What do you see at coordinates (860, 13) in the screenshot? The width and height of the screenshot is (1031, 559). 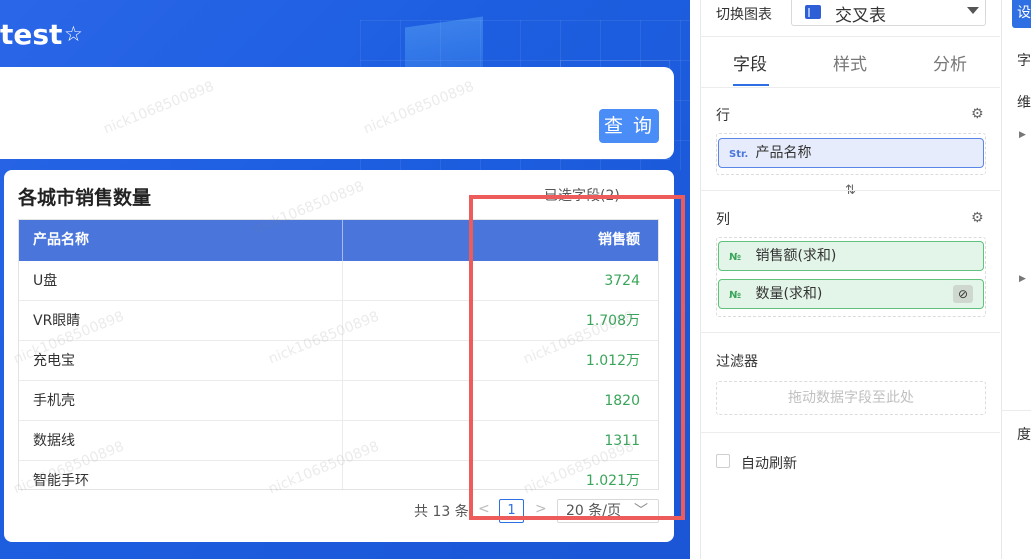 I see `chart-type-value: 交叉表` at bounding box center [860, 13].